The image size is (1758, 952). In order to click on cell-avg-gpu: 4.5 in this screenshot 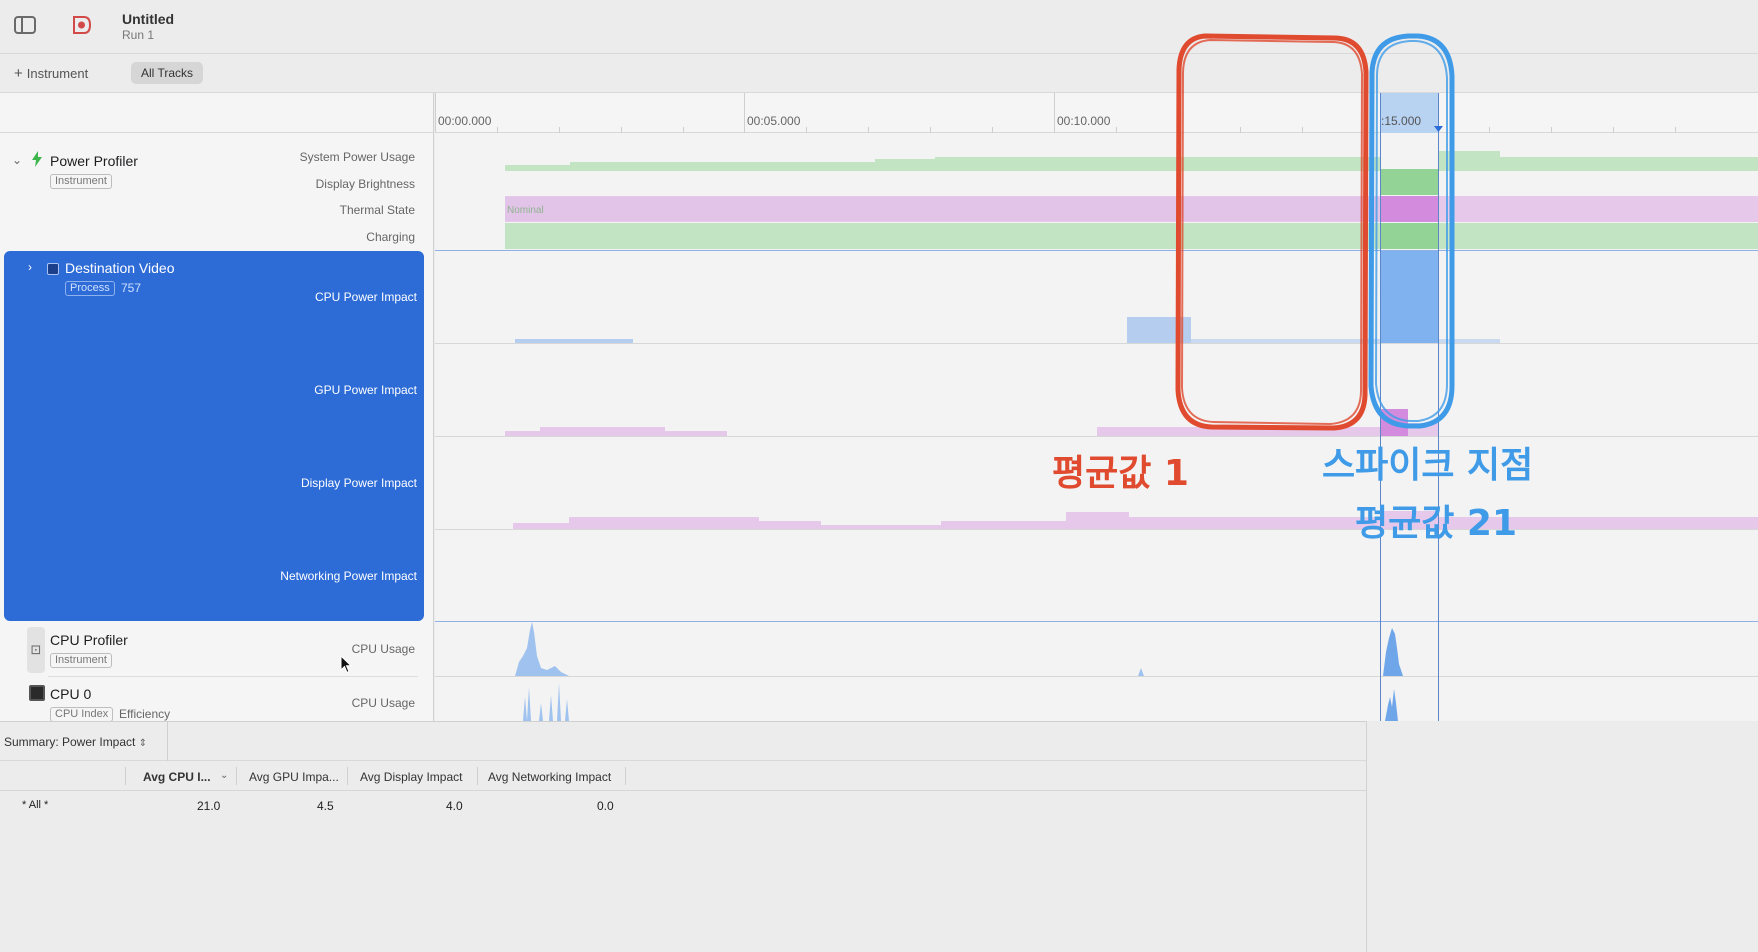, I will do `click(325, 806)`.